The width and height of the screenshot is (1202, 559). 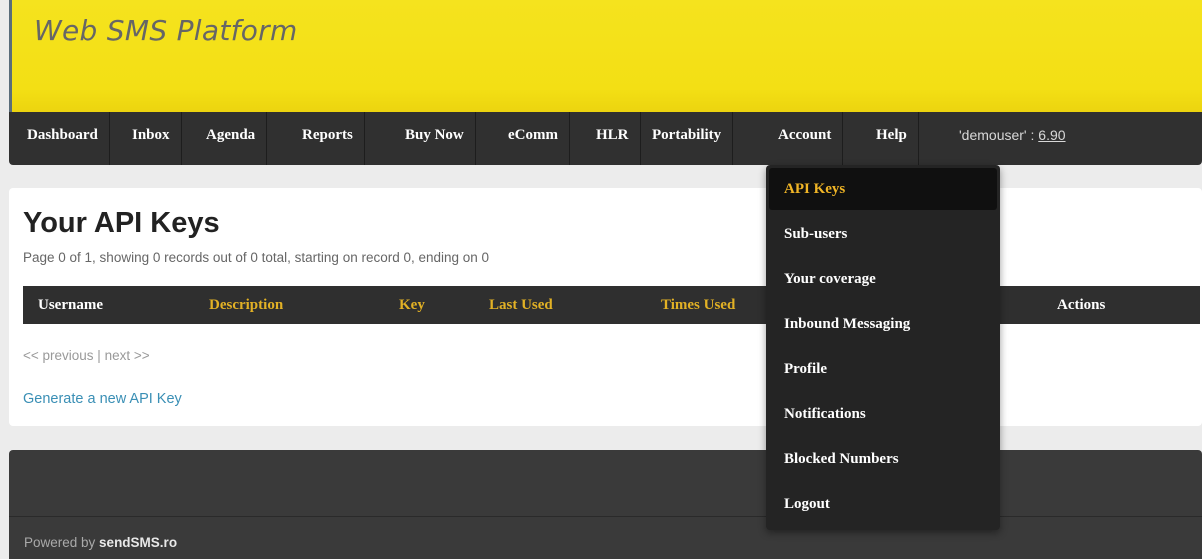 What do you see at coordinates (805, 138) in the screenshot?
I see `nav-item-account: Account` at bounding box center [805, 138].